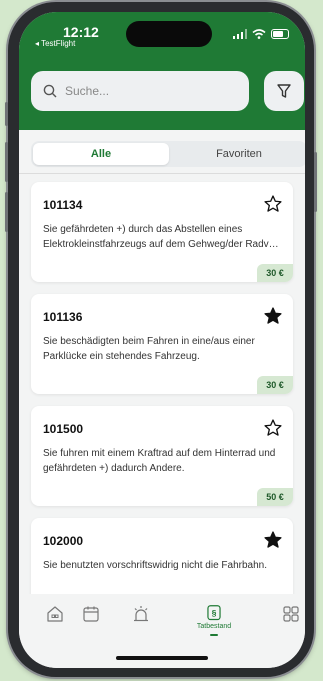 The width and height of the screenshot is (323, 681). I want to click on status-icons, so click(261, 34).